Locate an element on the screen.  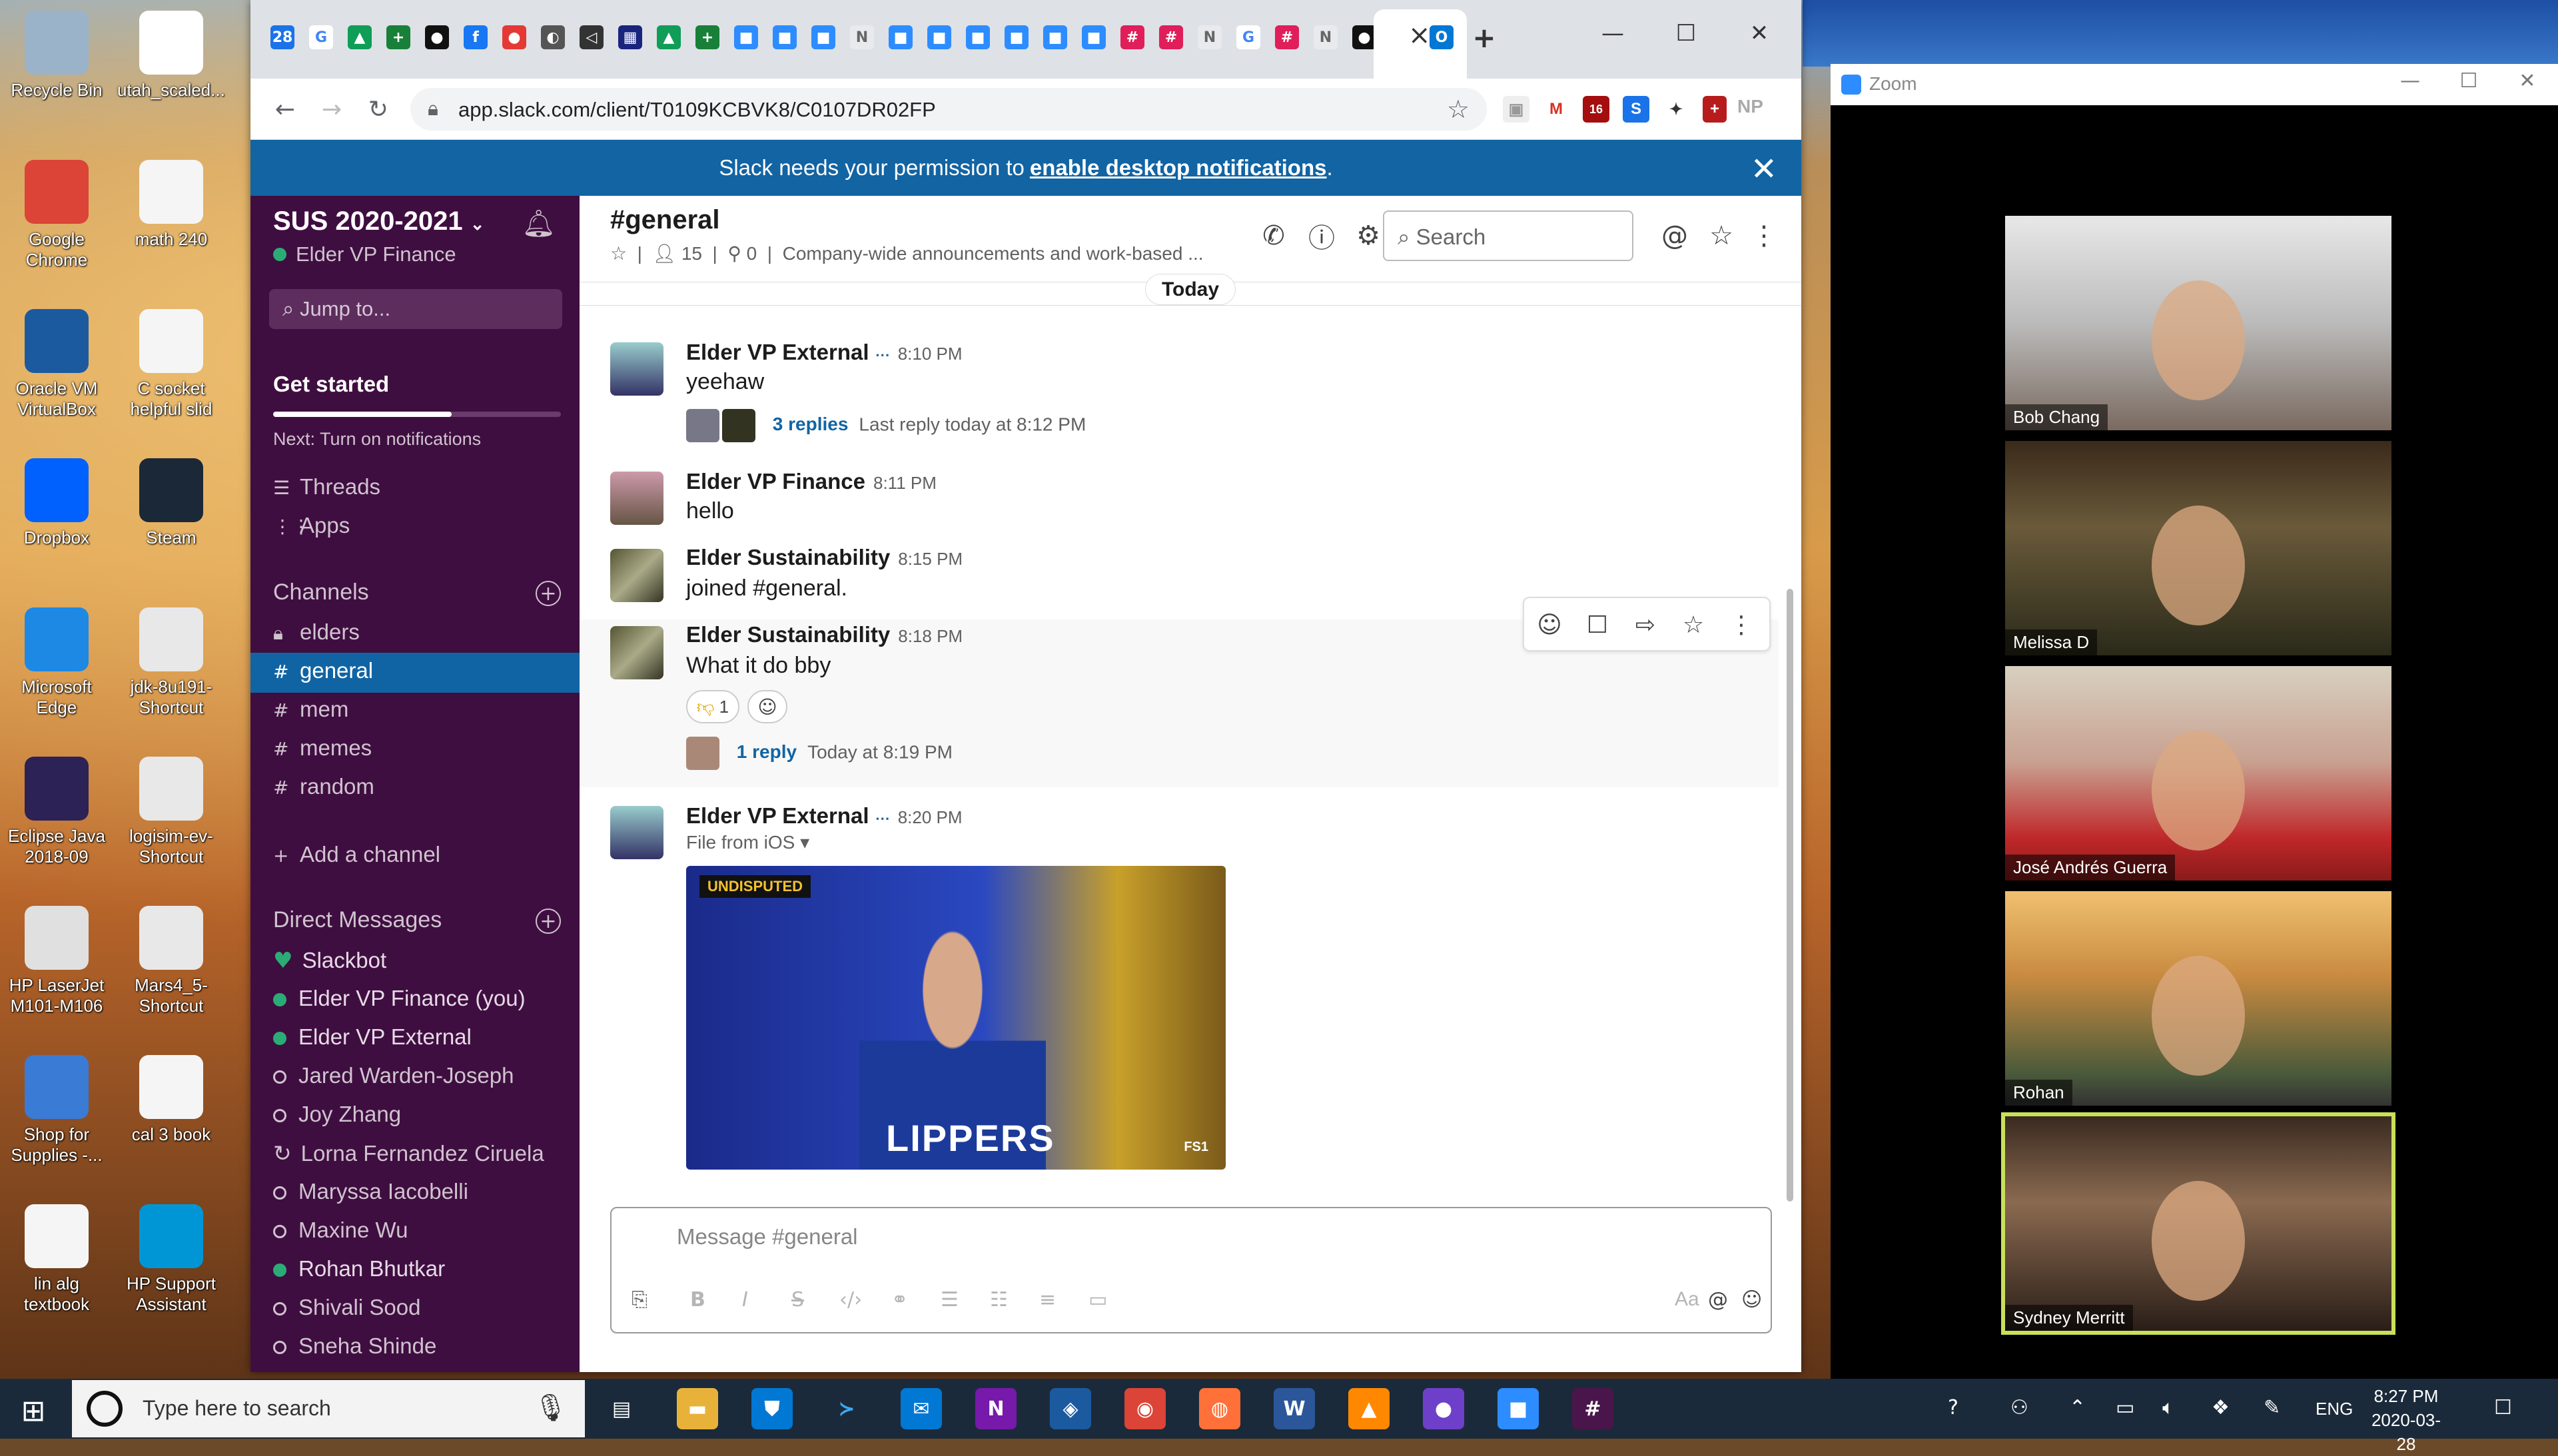
close-window-button: ✕ is located at coordinates (1759, 33).